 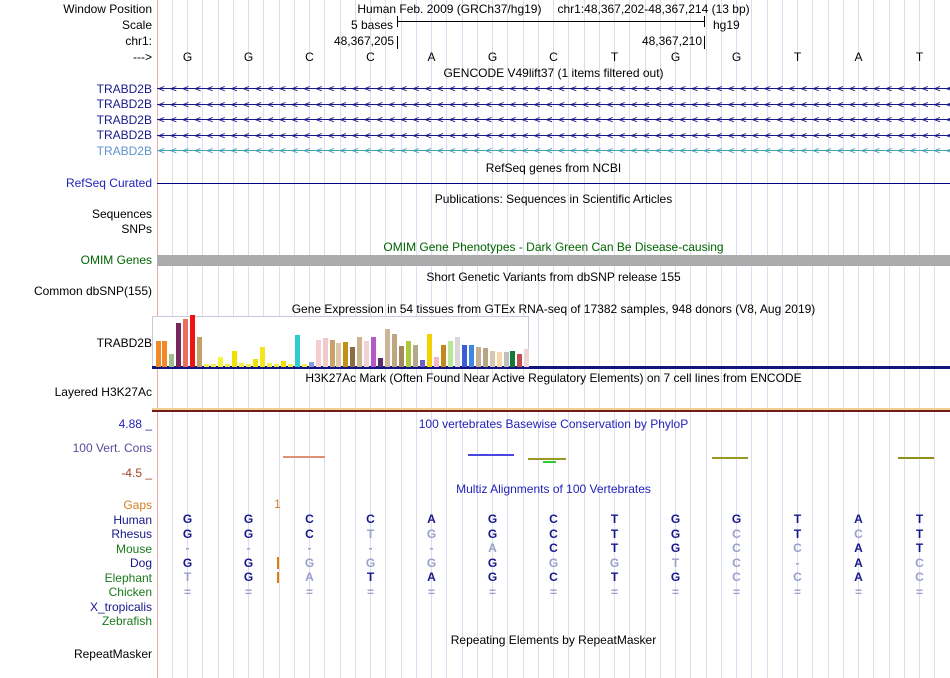 I want to click on omim-gene-bar, so click(x=553, y=260).